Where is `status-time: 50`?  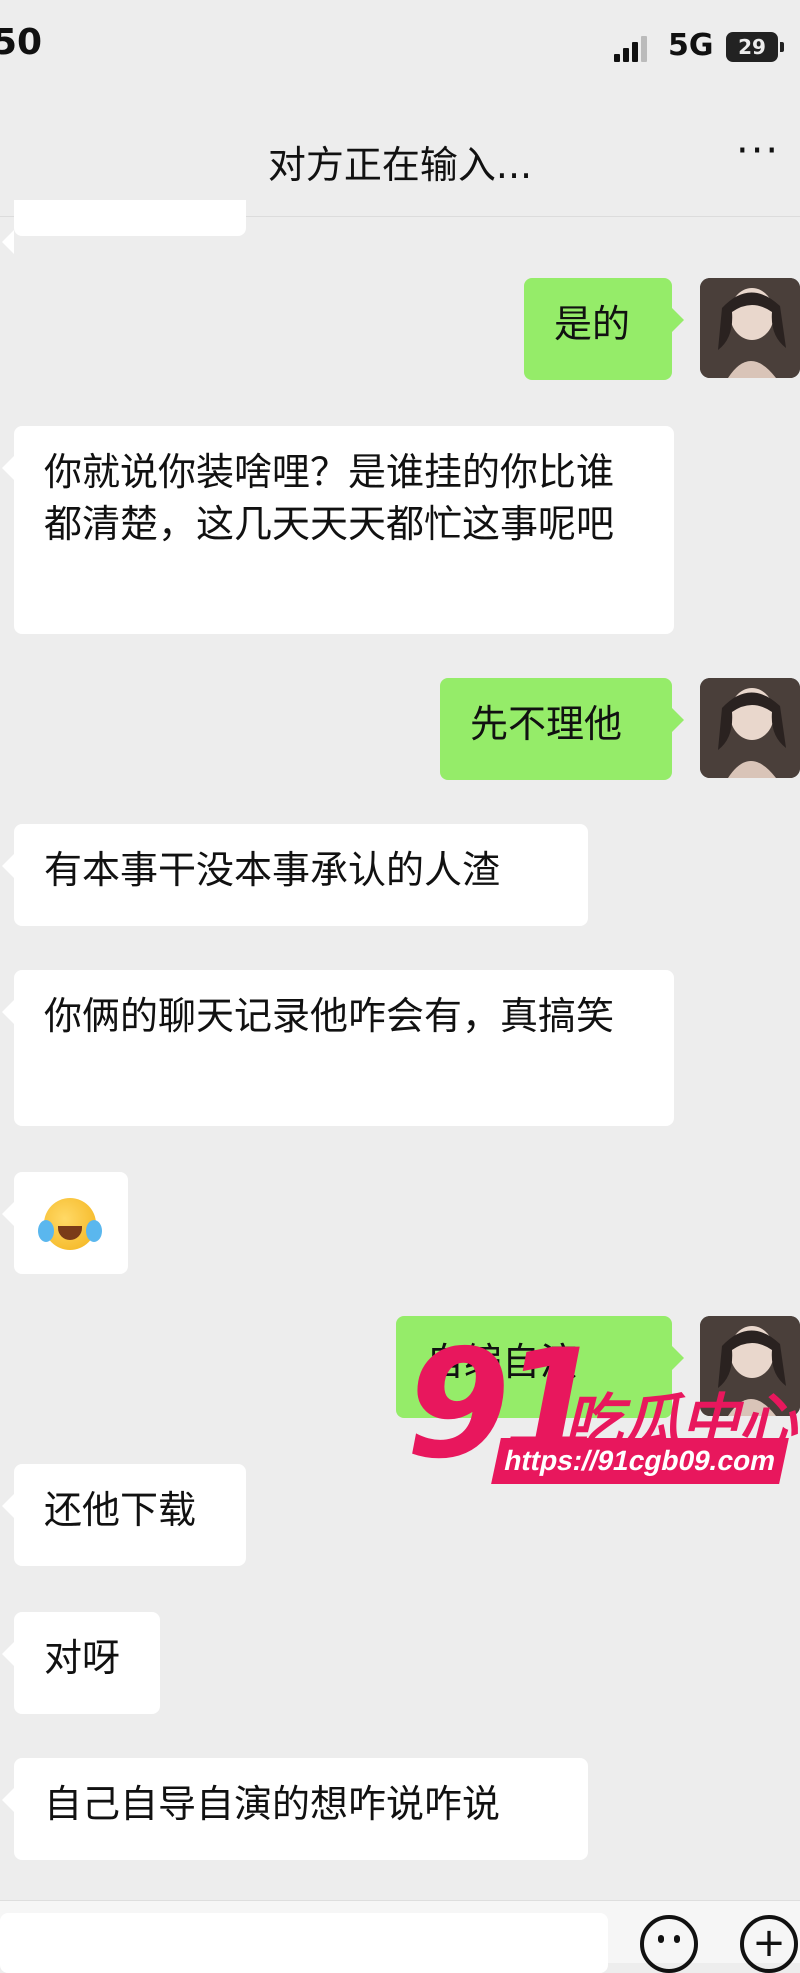 status-time: 50 is located at coordinates (21, 42).